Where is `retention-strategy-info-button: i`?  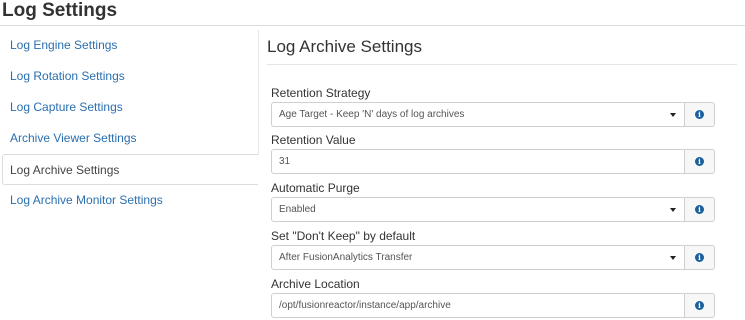
retention-strategy-info-button: i is located at coordinates (700, 114).